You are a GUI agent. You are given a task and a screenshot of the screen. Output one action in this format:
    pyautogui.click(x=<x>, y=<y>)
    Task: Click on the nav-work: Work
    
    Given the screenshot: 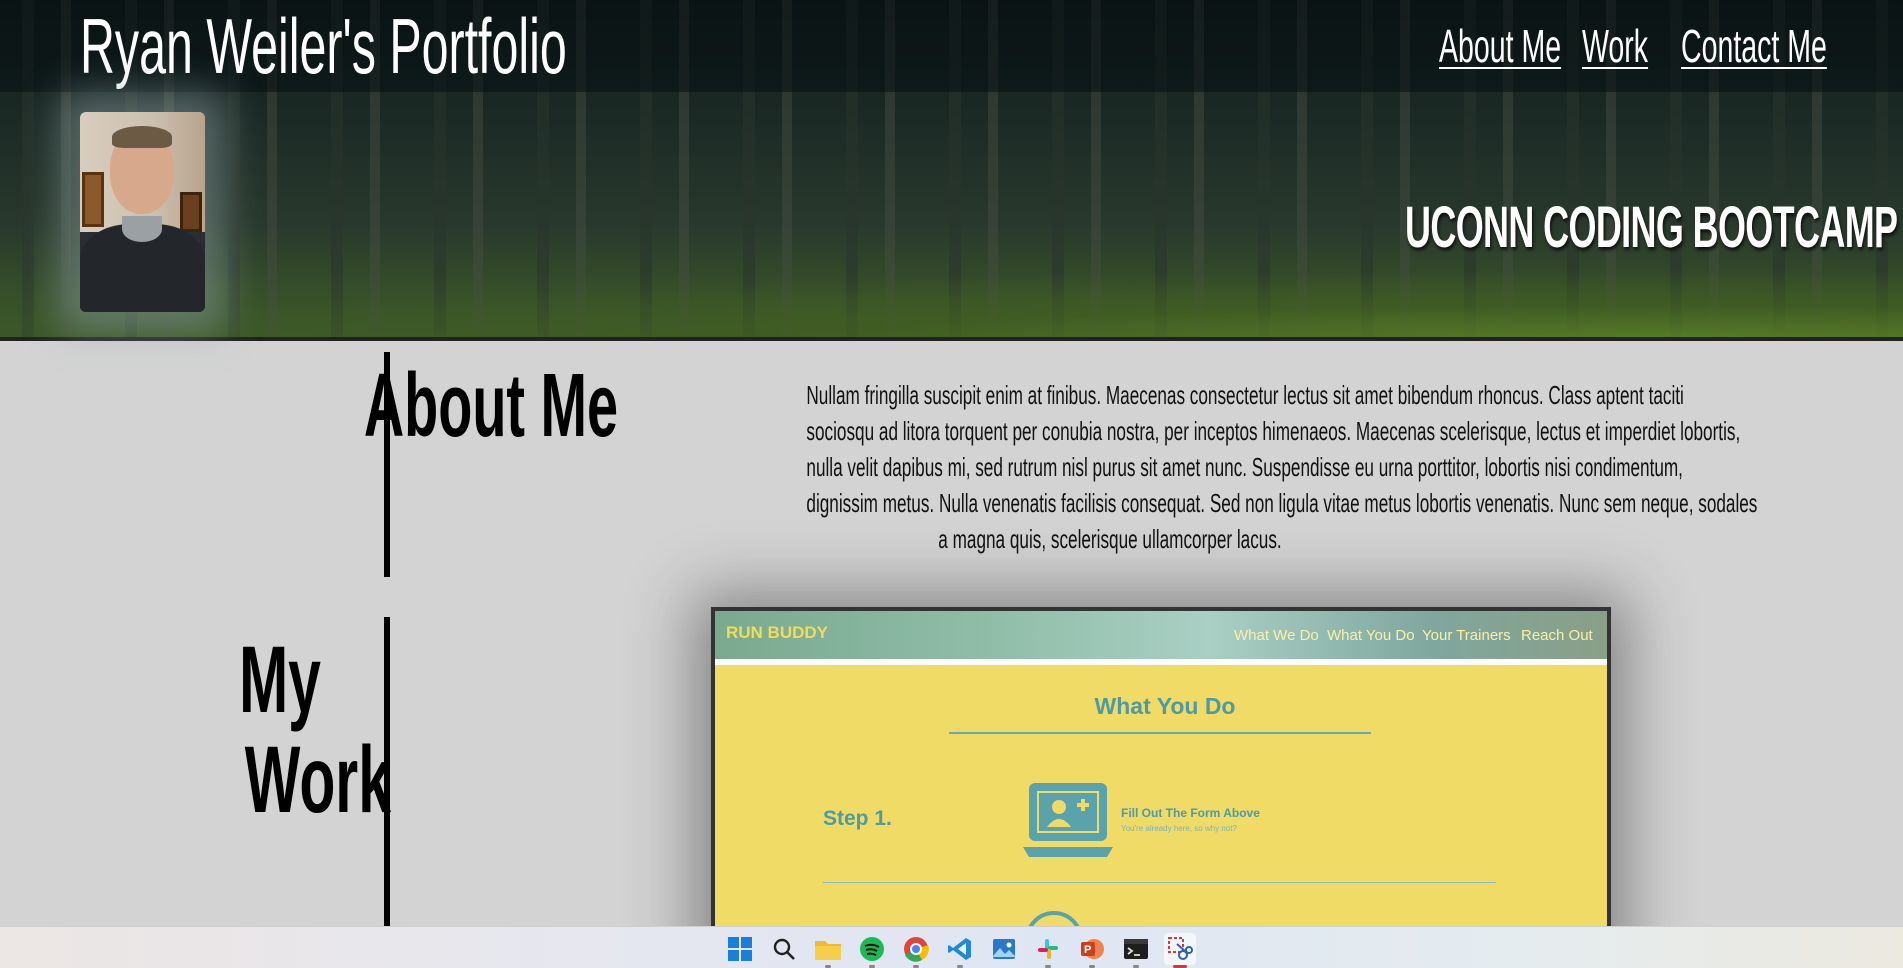 What is the action you would take?
    pyautogui.click(x=1615, y=46)
    